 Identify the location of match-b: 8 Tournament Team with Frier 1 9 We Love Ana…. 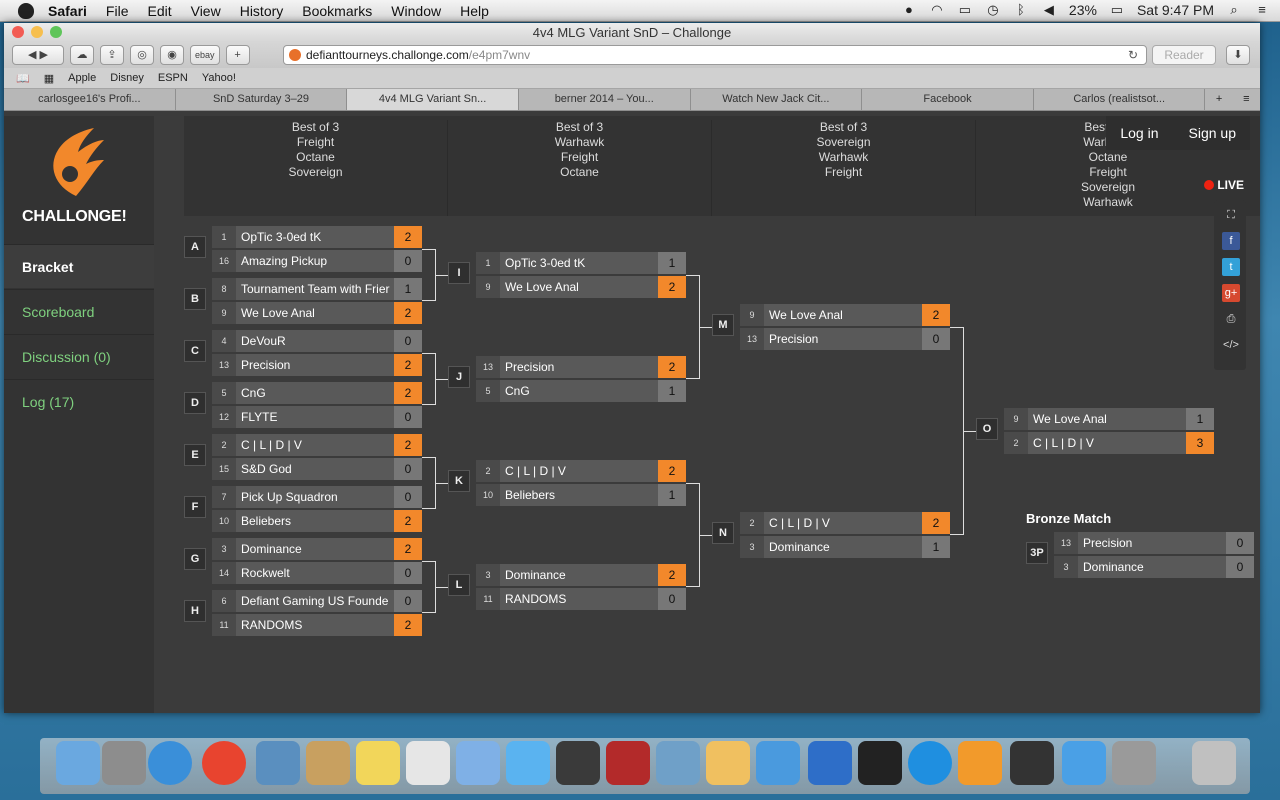
(317, 301).